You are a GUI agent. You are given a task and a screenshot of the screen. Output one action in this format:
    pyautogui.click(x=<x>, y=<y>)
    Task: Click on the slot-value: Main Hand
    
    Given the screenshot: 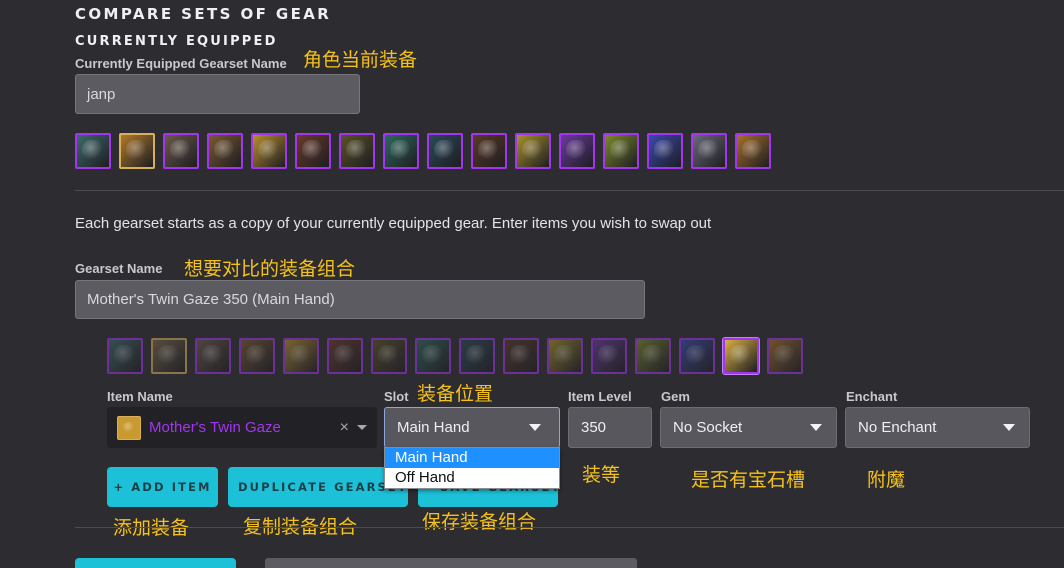 What is the action you would take?
    pyautogui.click(x=433, y=427)
    